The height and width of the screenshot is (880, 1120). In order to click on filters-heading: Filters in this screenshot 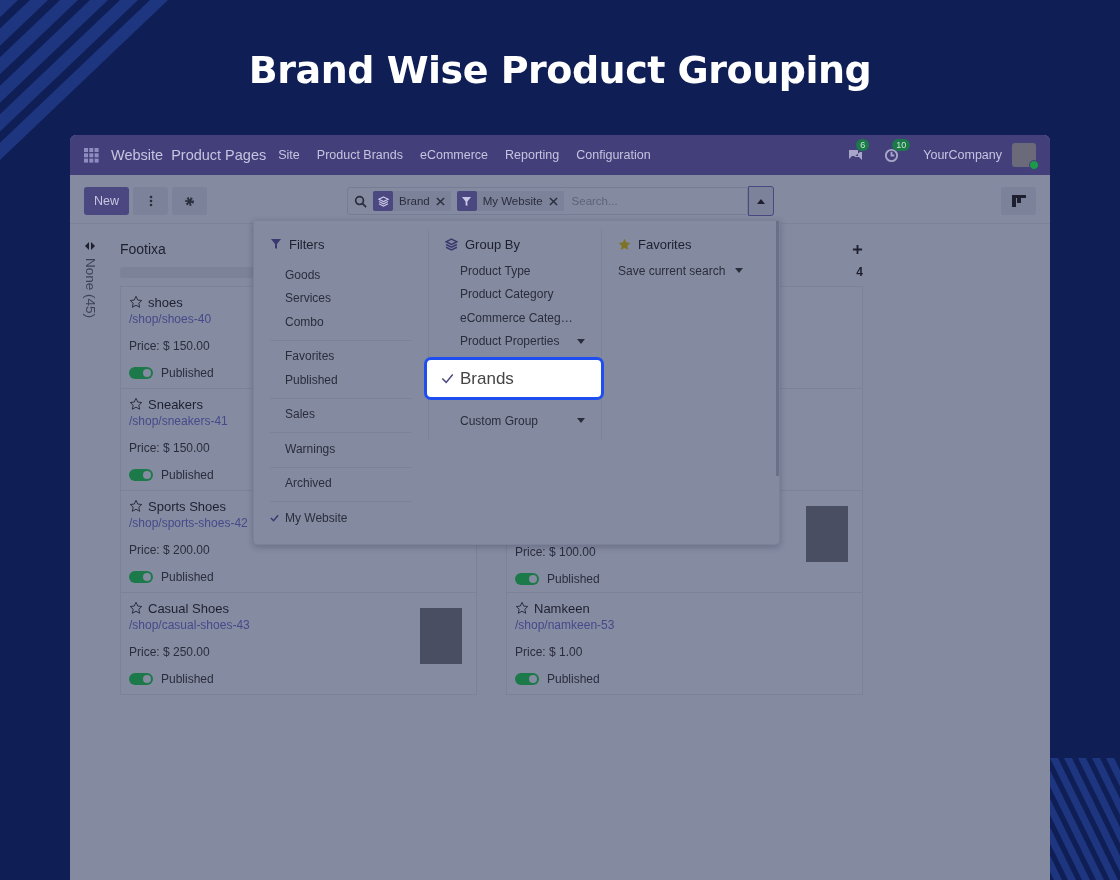, I will do `click(307, 244)`.